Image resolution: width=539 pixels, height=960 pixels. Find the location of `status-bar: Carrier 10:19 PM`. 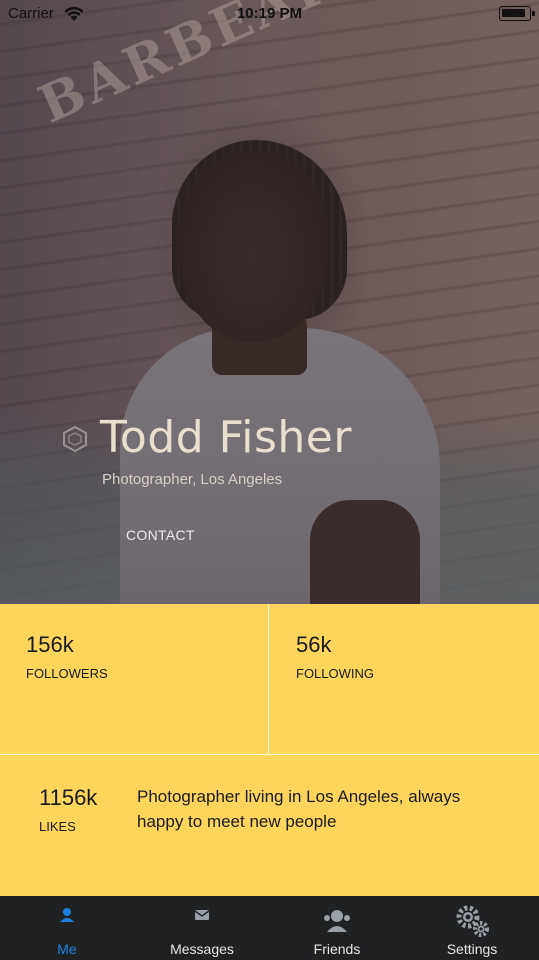

status-bar: Carrier 10:19 PM is located at coordinates (269, 14).